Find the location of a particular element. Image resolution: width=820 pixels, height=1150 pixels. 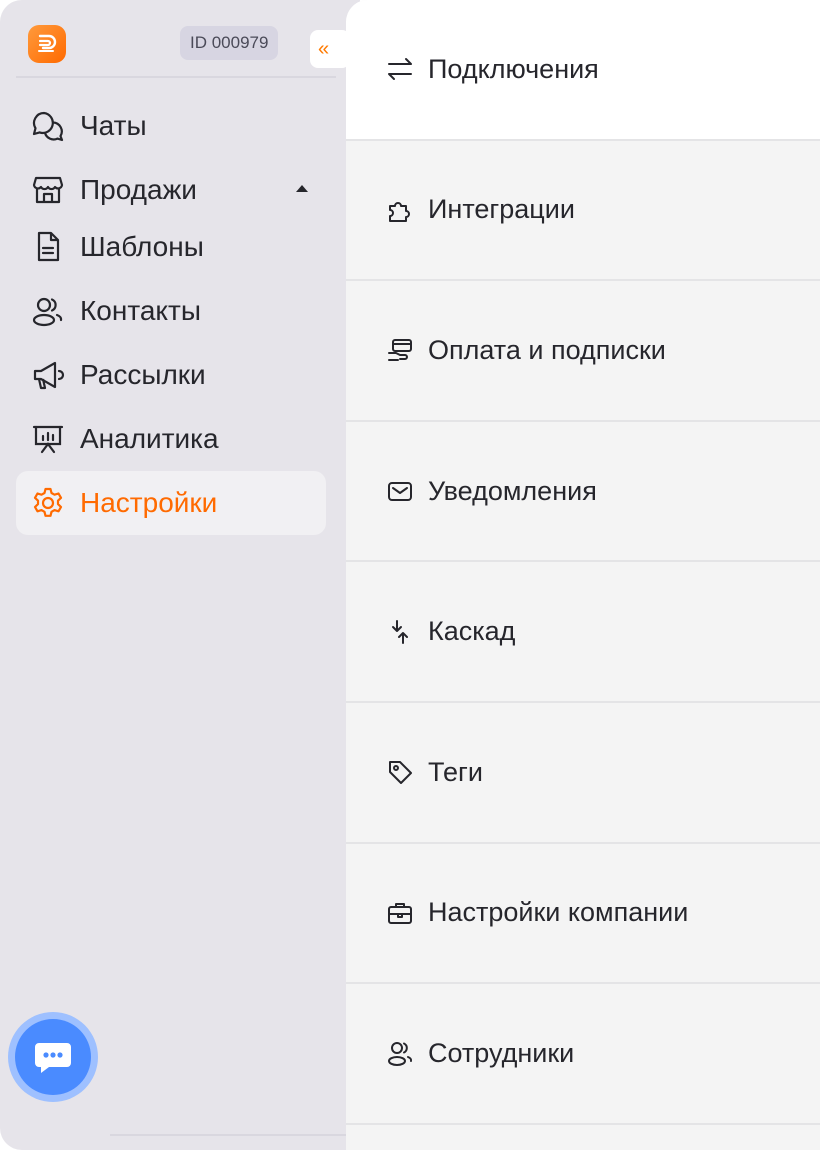

tag-icon is located at coordinates (400, 772).